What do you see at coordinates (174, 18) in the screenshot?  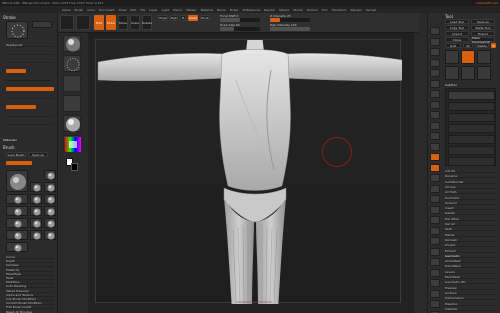 I see `rgb-button: Rgb` at bounding box center [174, 18].